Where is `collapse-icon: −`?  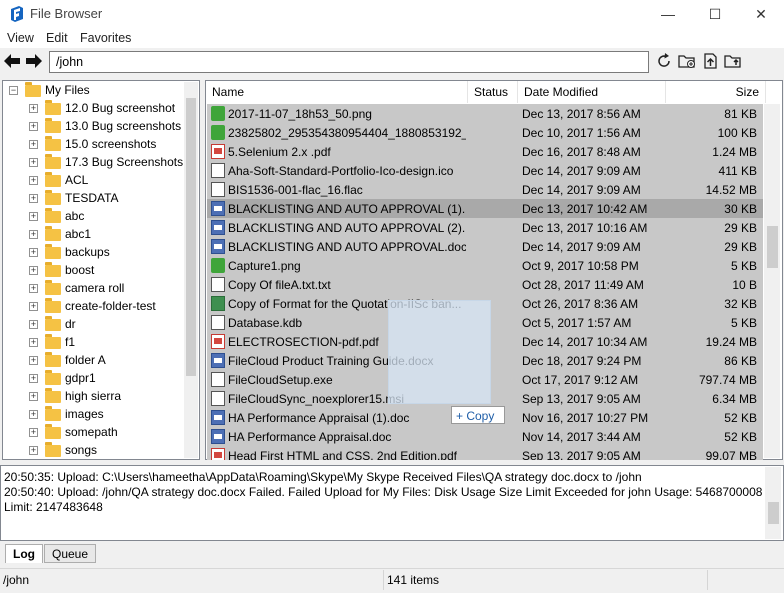 collapse-icon: − is located at coordinates (13, 90).